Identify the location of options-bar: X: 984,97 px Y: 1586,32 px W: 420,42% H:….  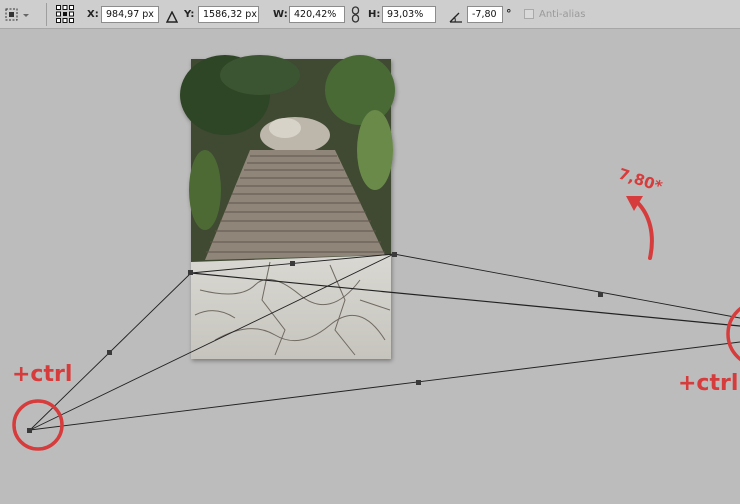
(370, 14).